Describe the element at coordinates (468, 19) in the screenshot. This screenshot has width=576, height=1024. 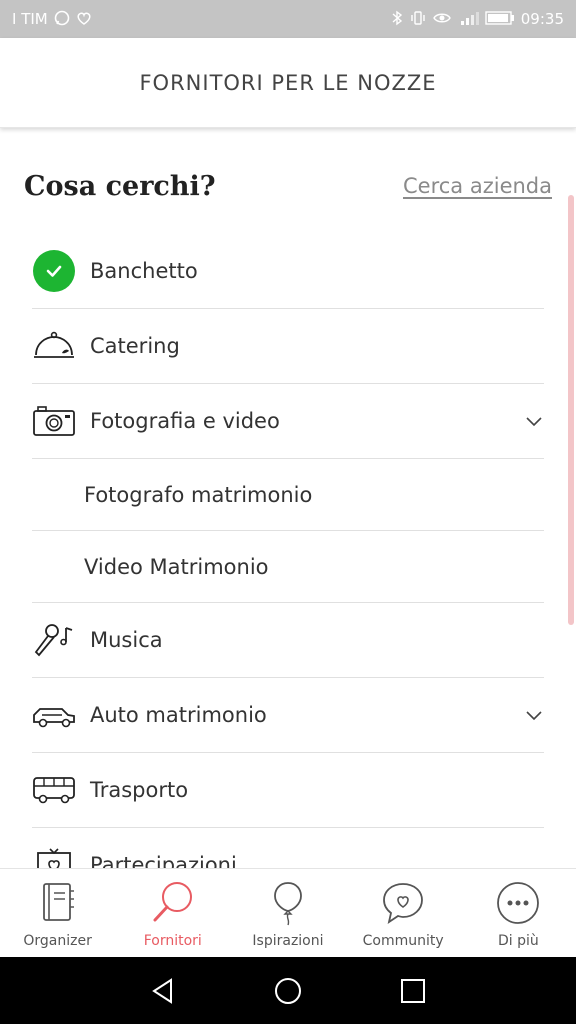
I see `signal-icon` at that location.